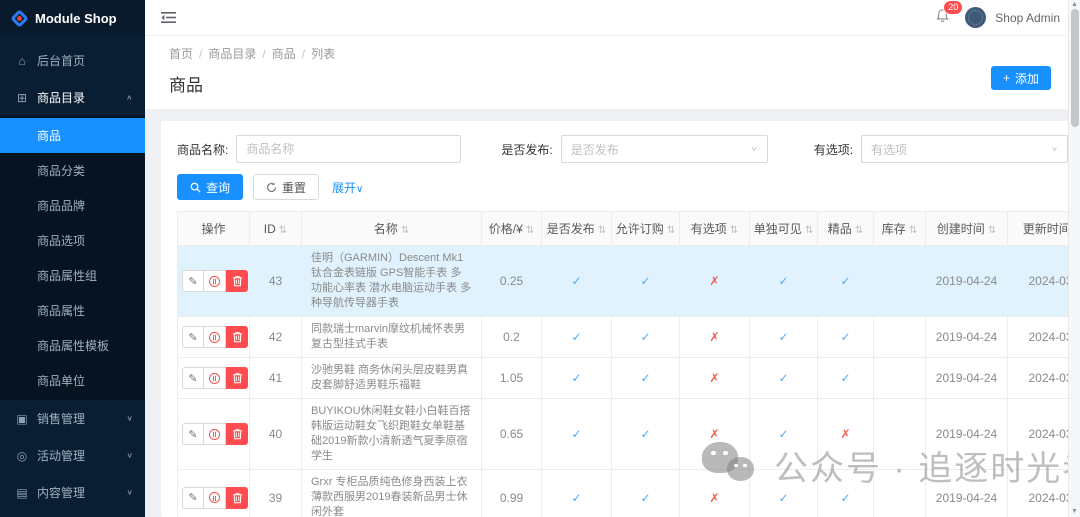 The image size is (1080, 517). I want to click on cell-price: 1.05, so click(511, 378).